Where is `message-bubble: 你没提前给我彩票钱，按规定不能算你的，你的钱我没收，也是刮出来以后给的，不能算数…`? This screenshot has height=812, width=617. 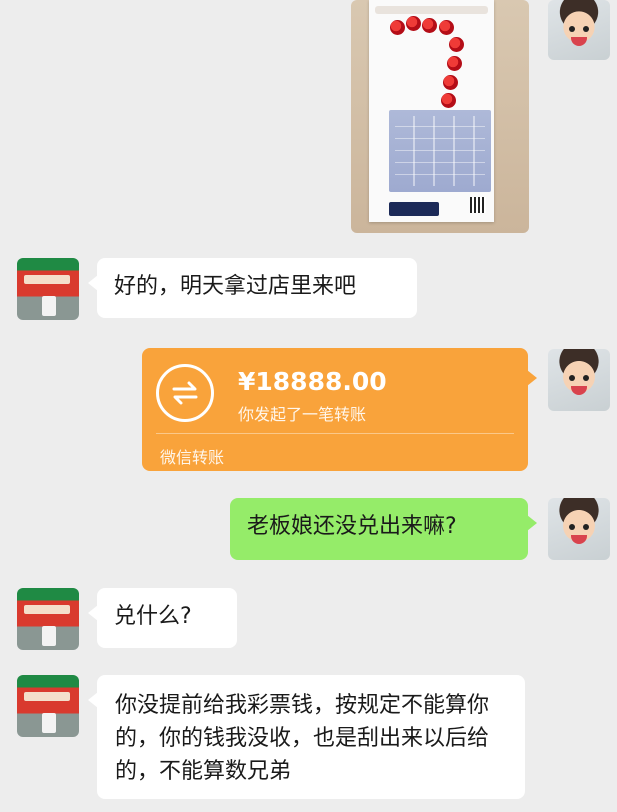 message-bubble: 你没提前给我彩票钱，按规定不能算你的，你的钱我没收，也是刮出来以后给的，不能算数… is located at coordinates (306, 737).